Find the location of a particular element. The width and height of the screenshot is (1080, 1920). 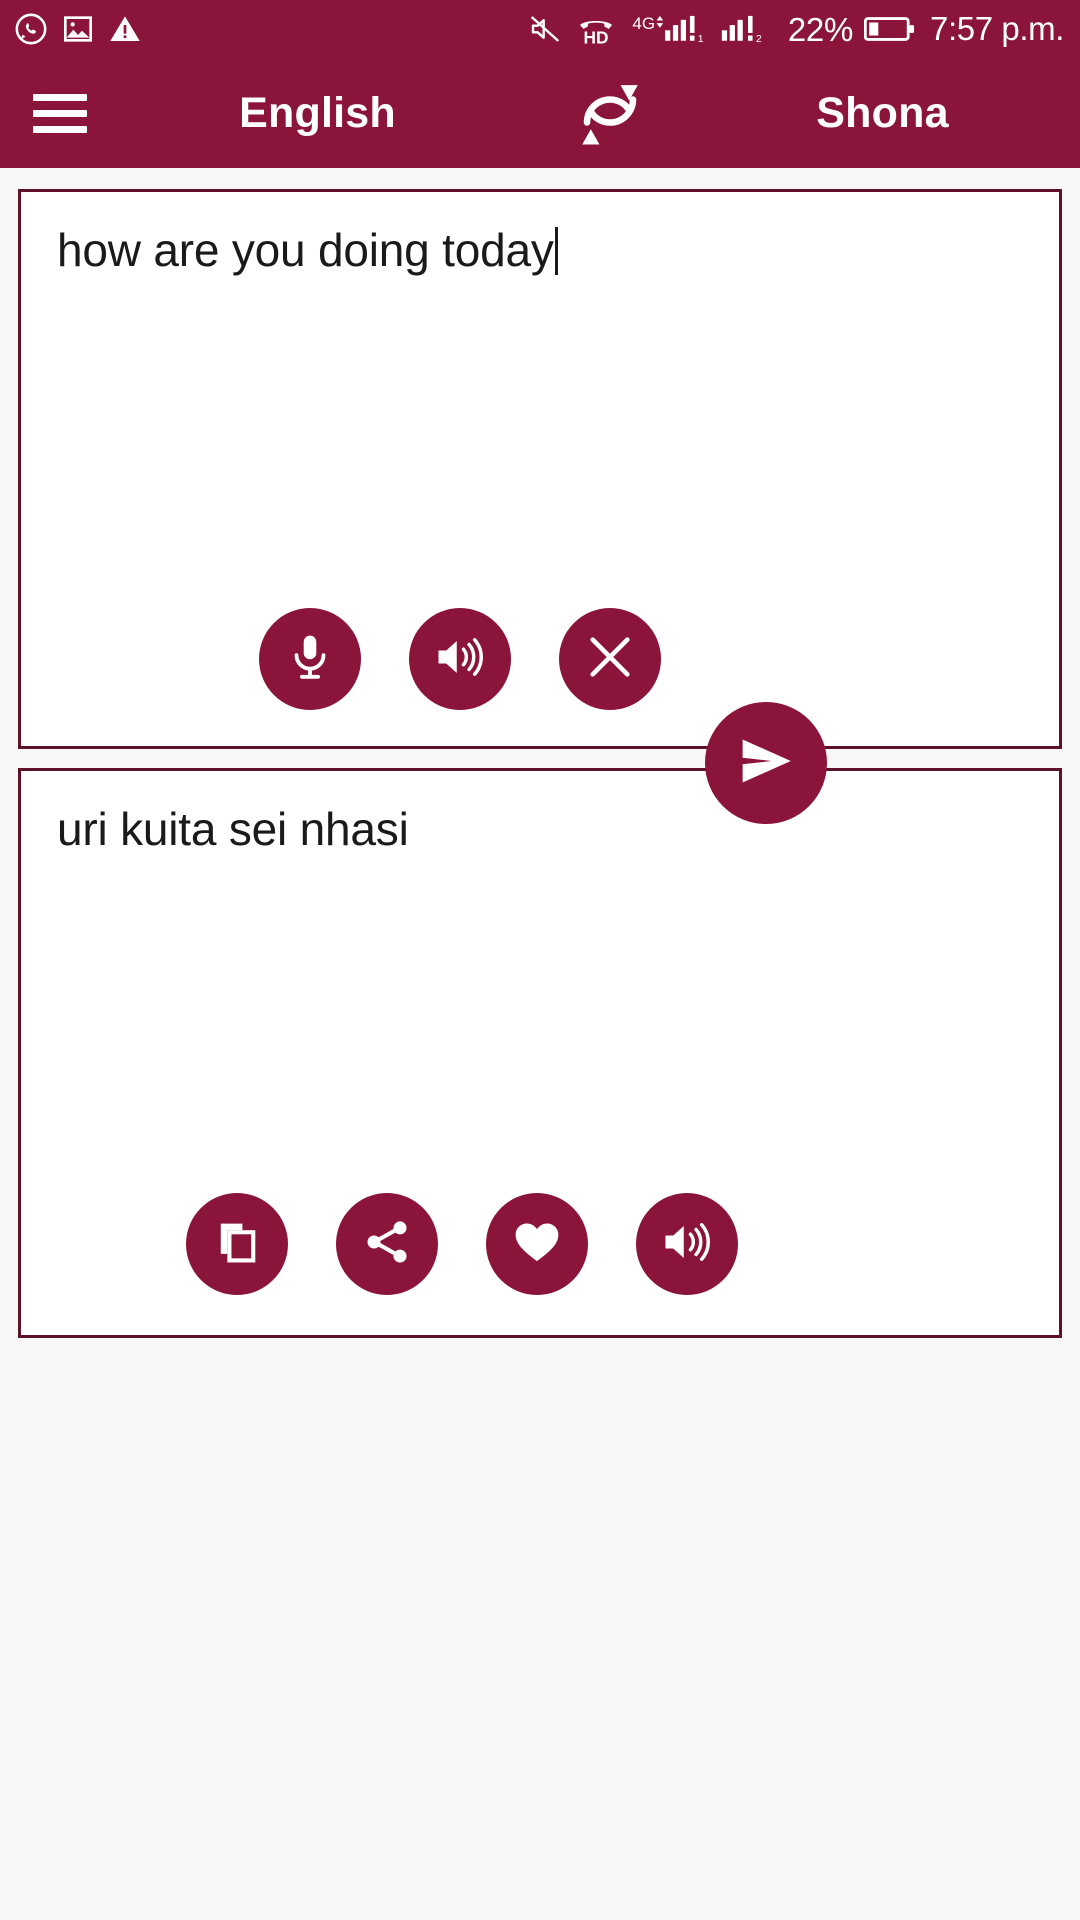

speak-source-button is located at coordinates (460, 659).